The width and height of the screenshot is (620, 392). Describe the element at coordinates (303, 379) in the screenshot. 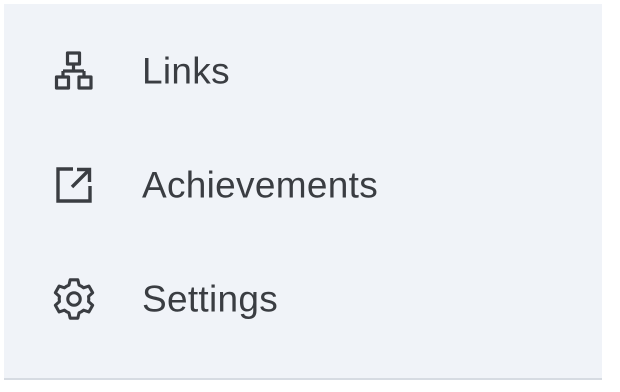

I see `divider` at that location.